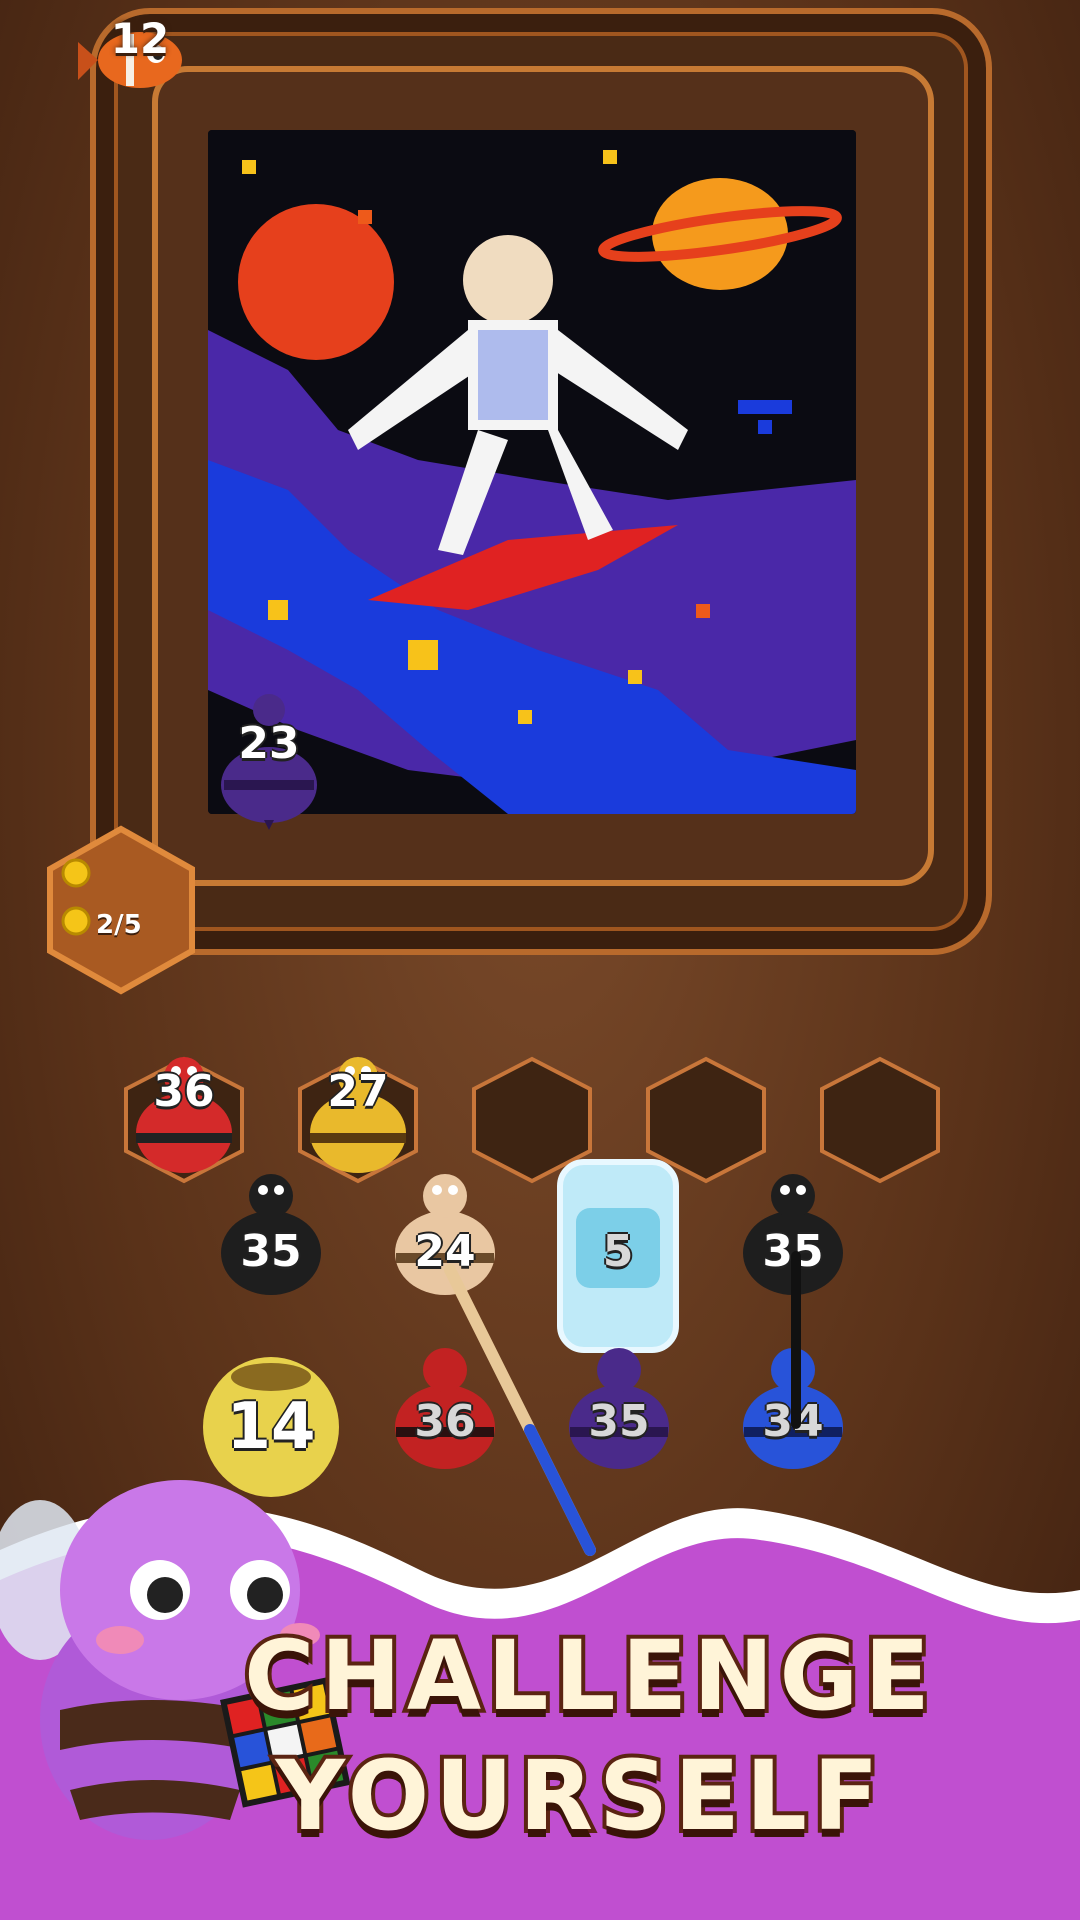 This screenshot has width=1080, height=1920. I want to click on coin-progress-text: 2/5, so click(119, 925).